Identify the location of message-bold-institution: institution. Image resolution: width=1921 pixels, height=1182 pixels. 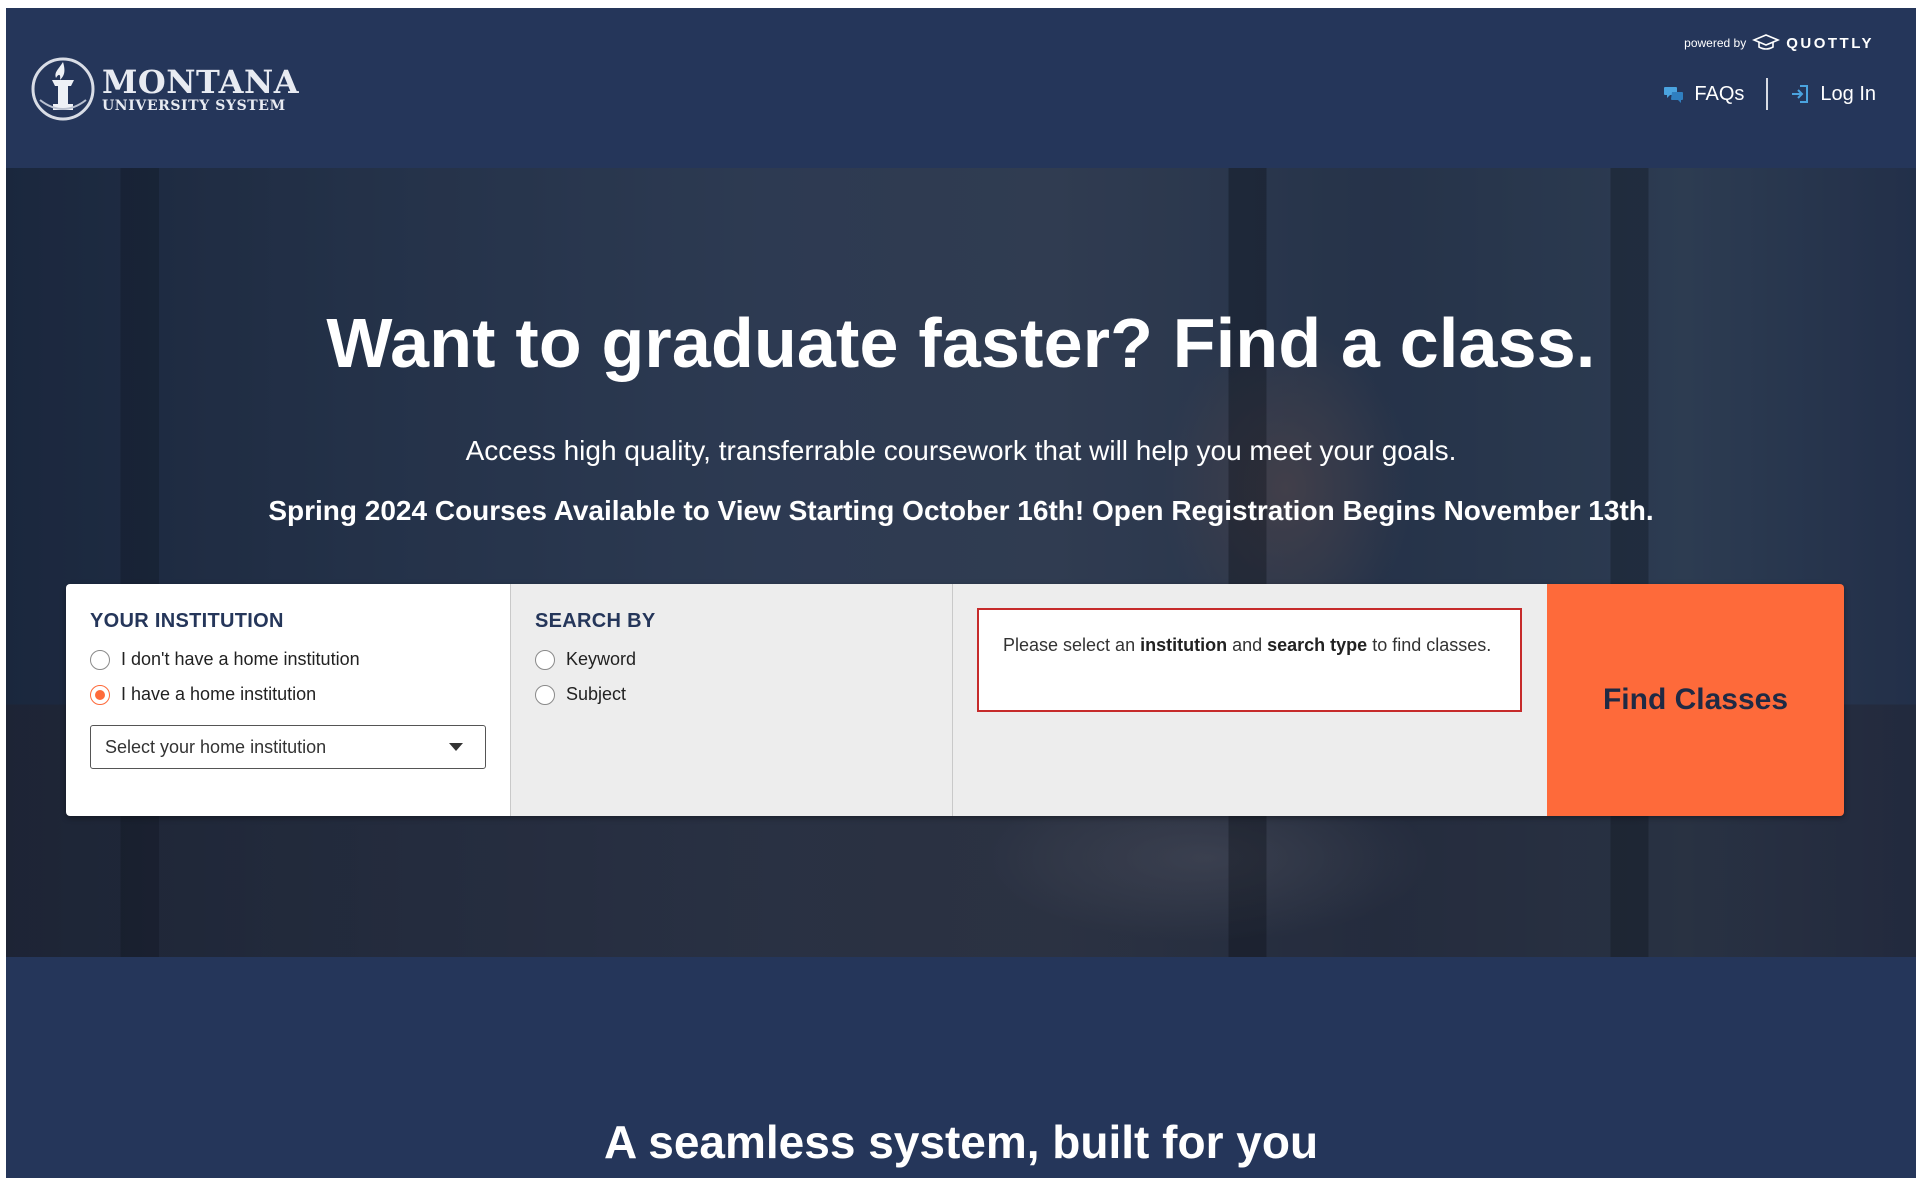
(1184, 645).